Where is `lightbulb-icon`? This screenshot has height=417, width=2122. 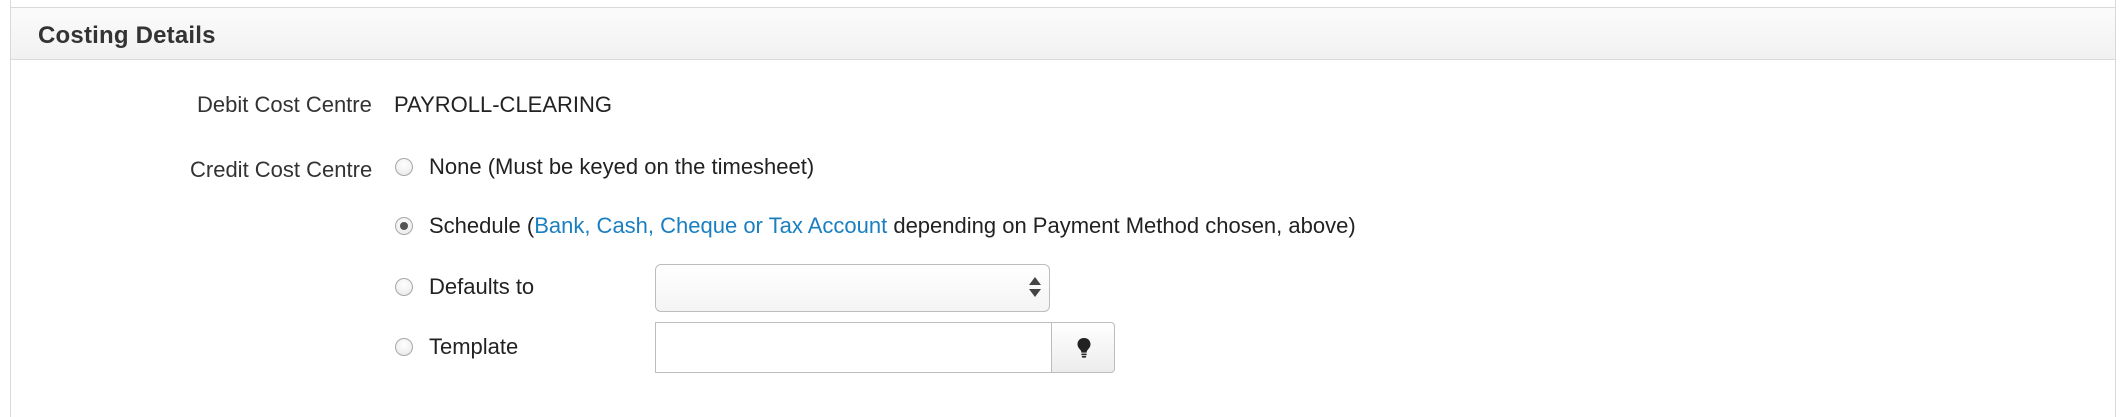
lightbulb-icon is located at coordinates (1084, 348).